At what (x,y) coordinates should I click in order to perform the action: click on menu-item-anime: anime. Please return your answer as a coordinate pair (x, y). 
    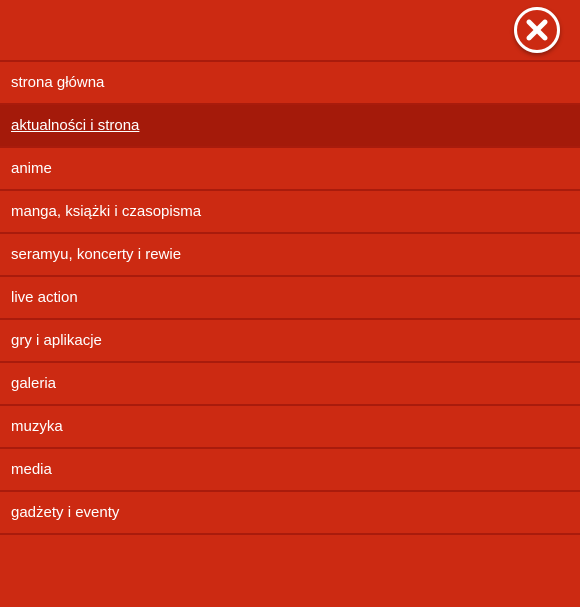
    Looking at the image, I should click on (290, 169).